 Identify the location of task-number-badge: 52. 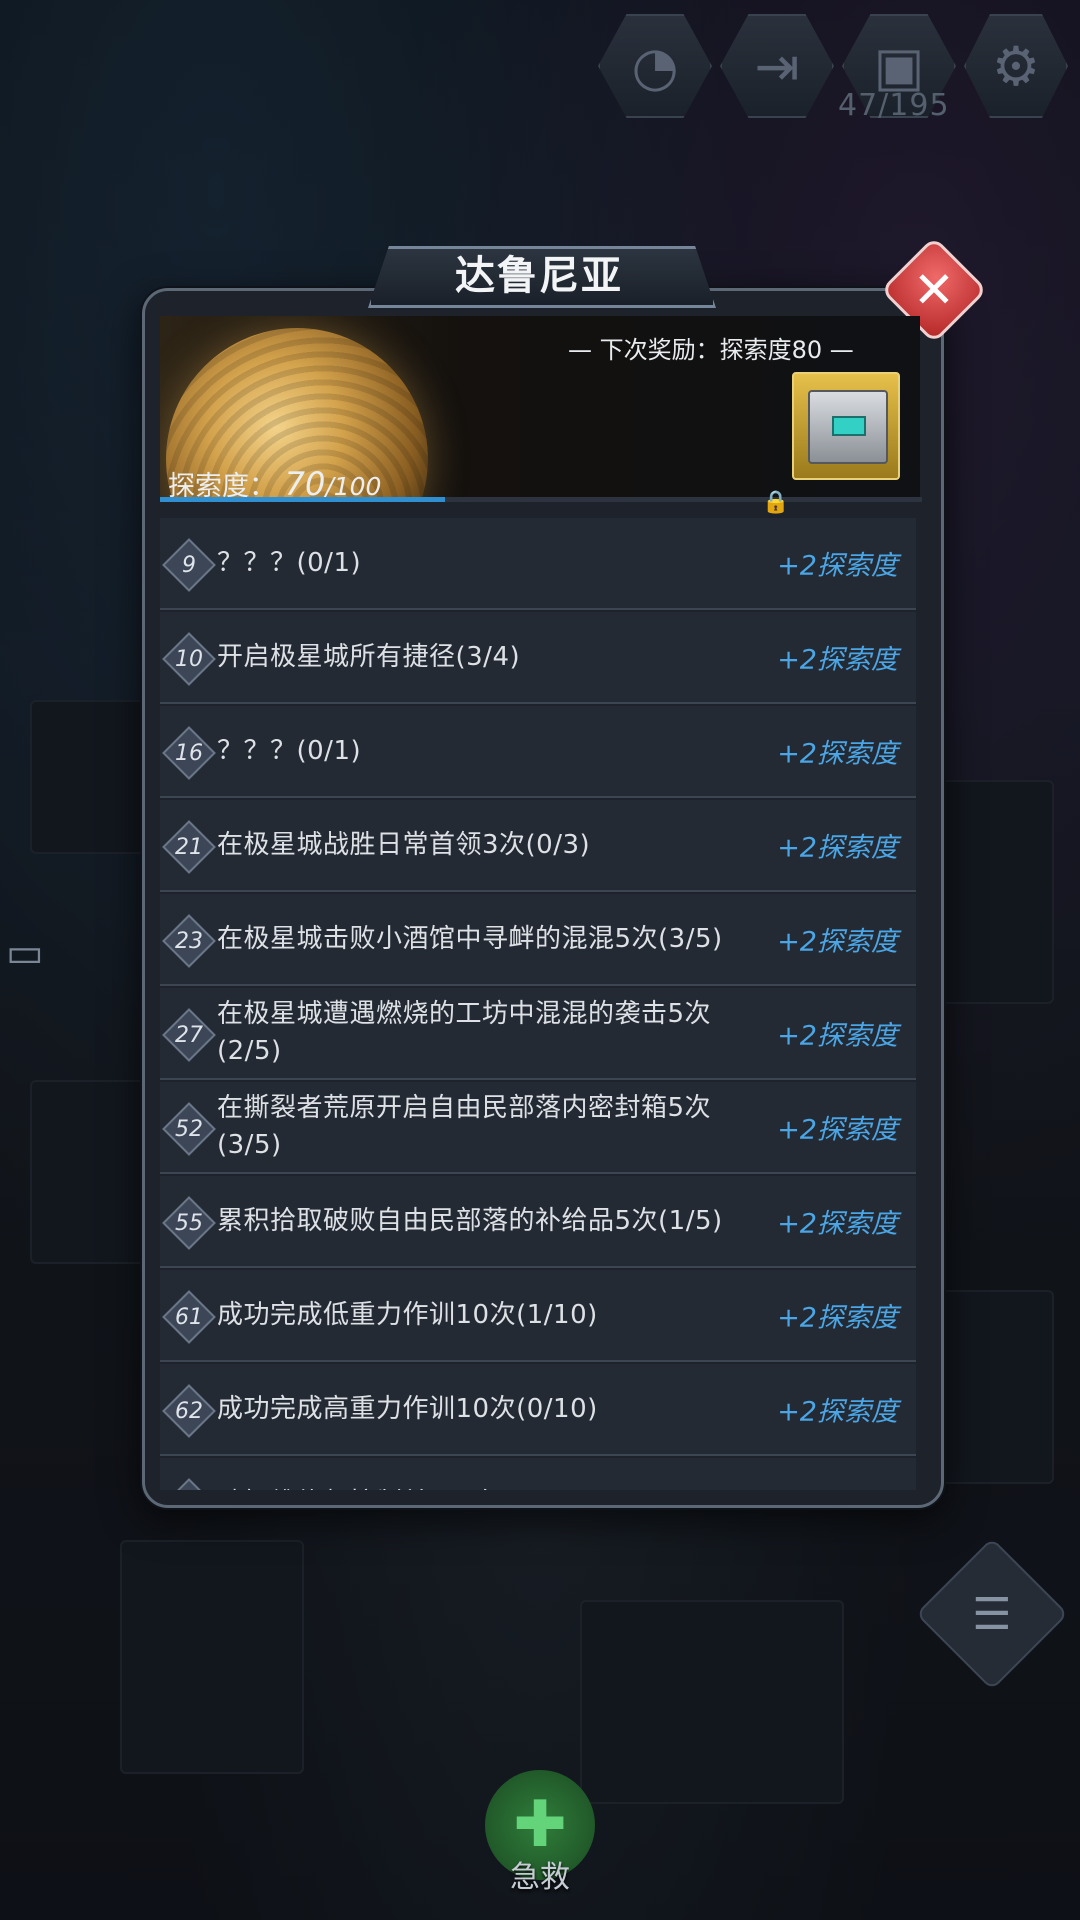
(189, 1129).